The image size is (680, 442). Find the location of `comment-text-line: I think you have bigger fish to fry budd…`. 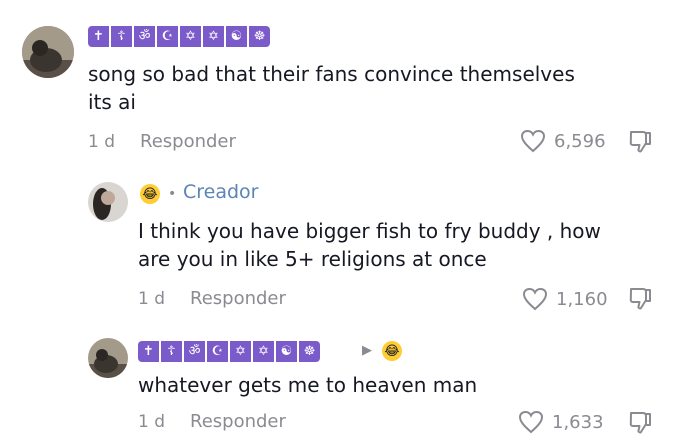

comment-text-line: I think you have bigger fish to fry budd… is located at coordinates (369, 231).